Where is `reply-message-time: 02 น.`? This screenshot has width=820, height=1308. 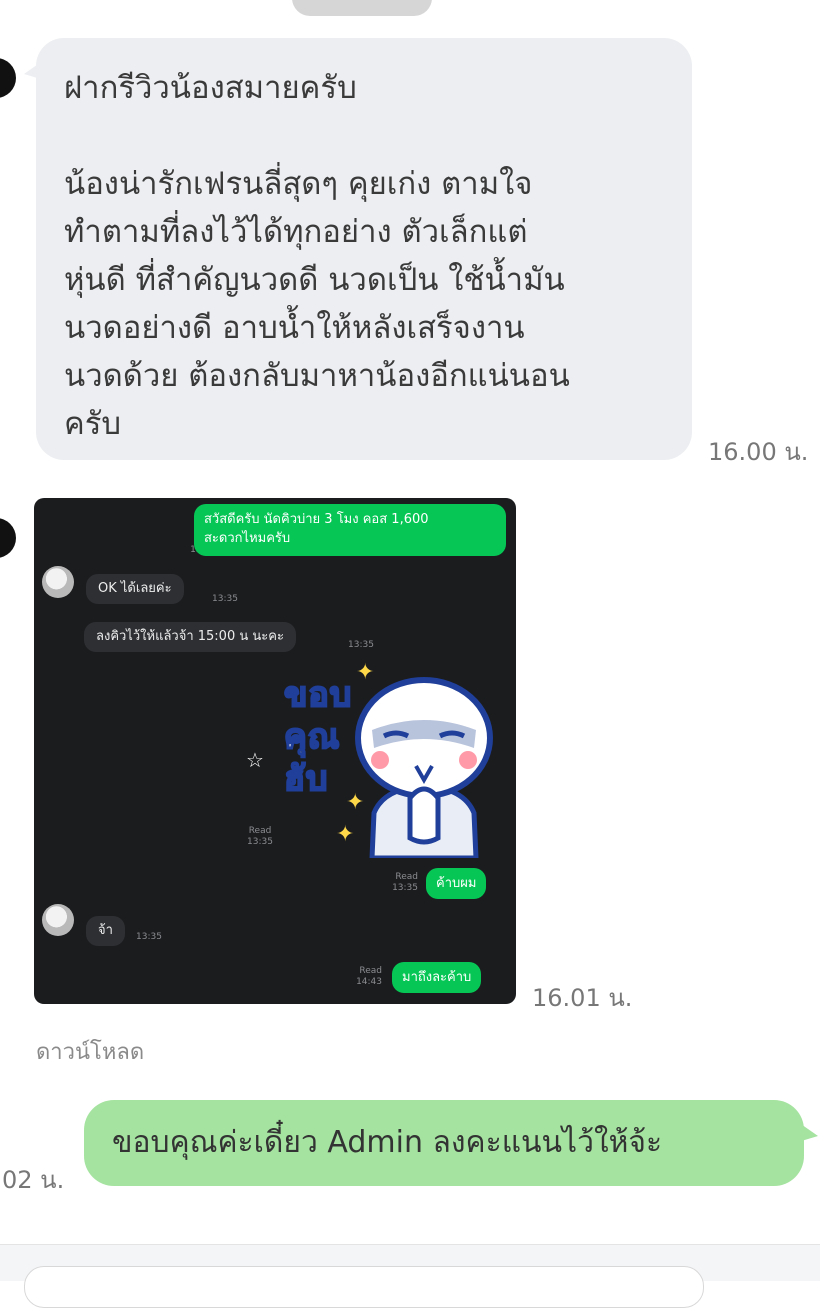 reply-message-time: 02 น. is located at coordinates (33, 1180).